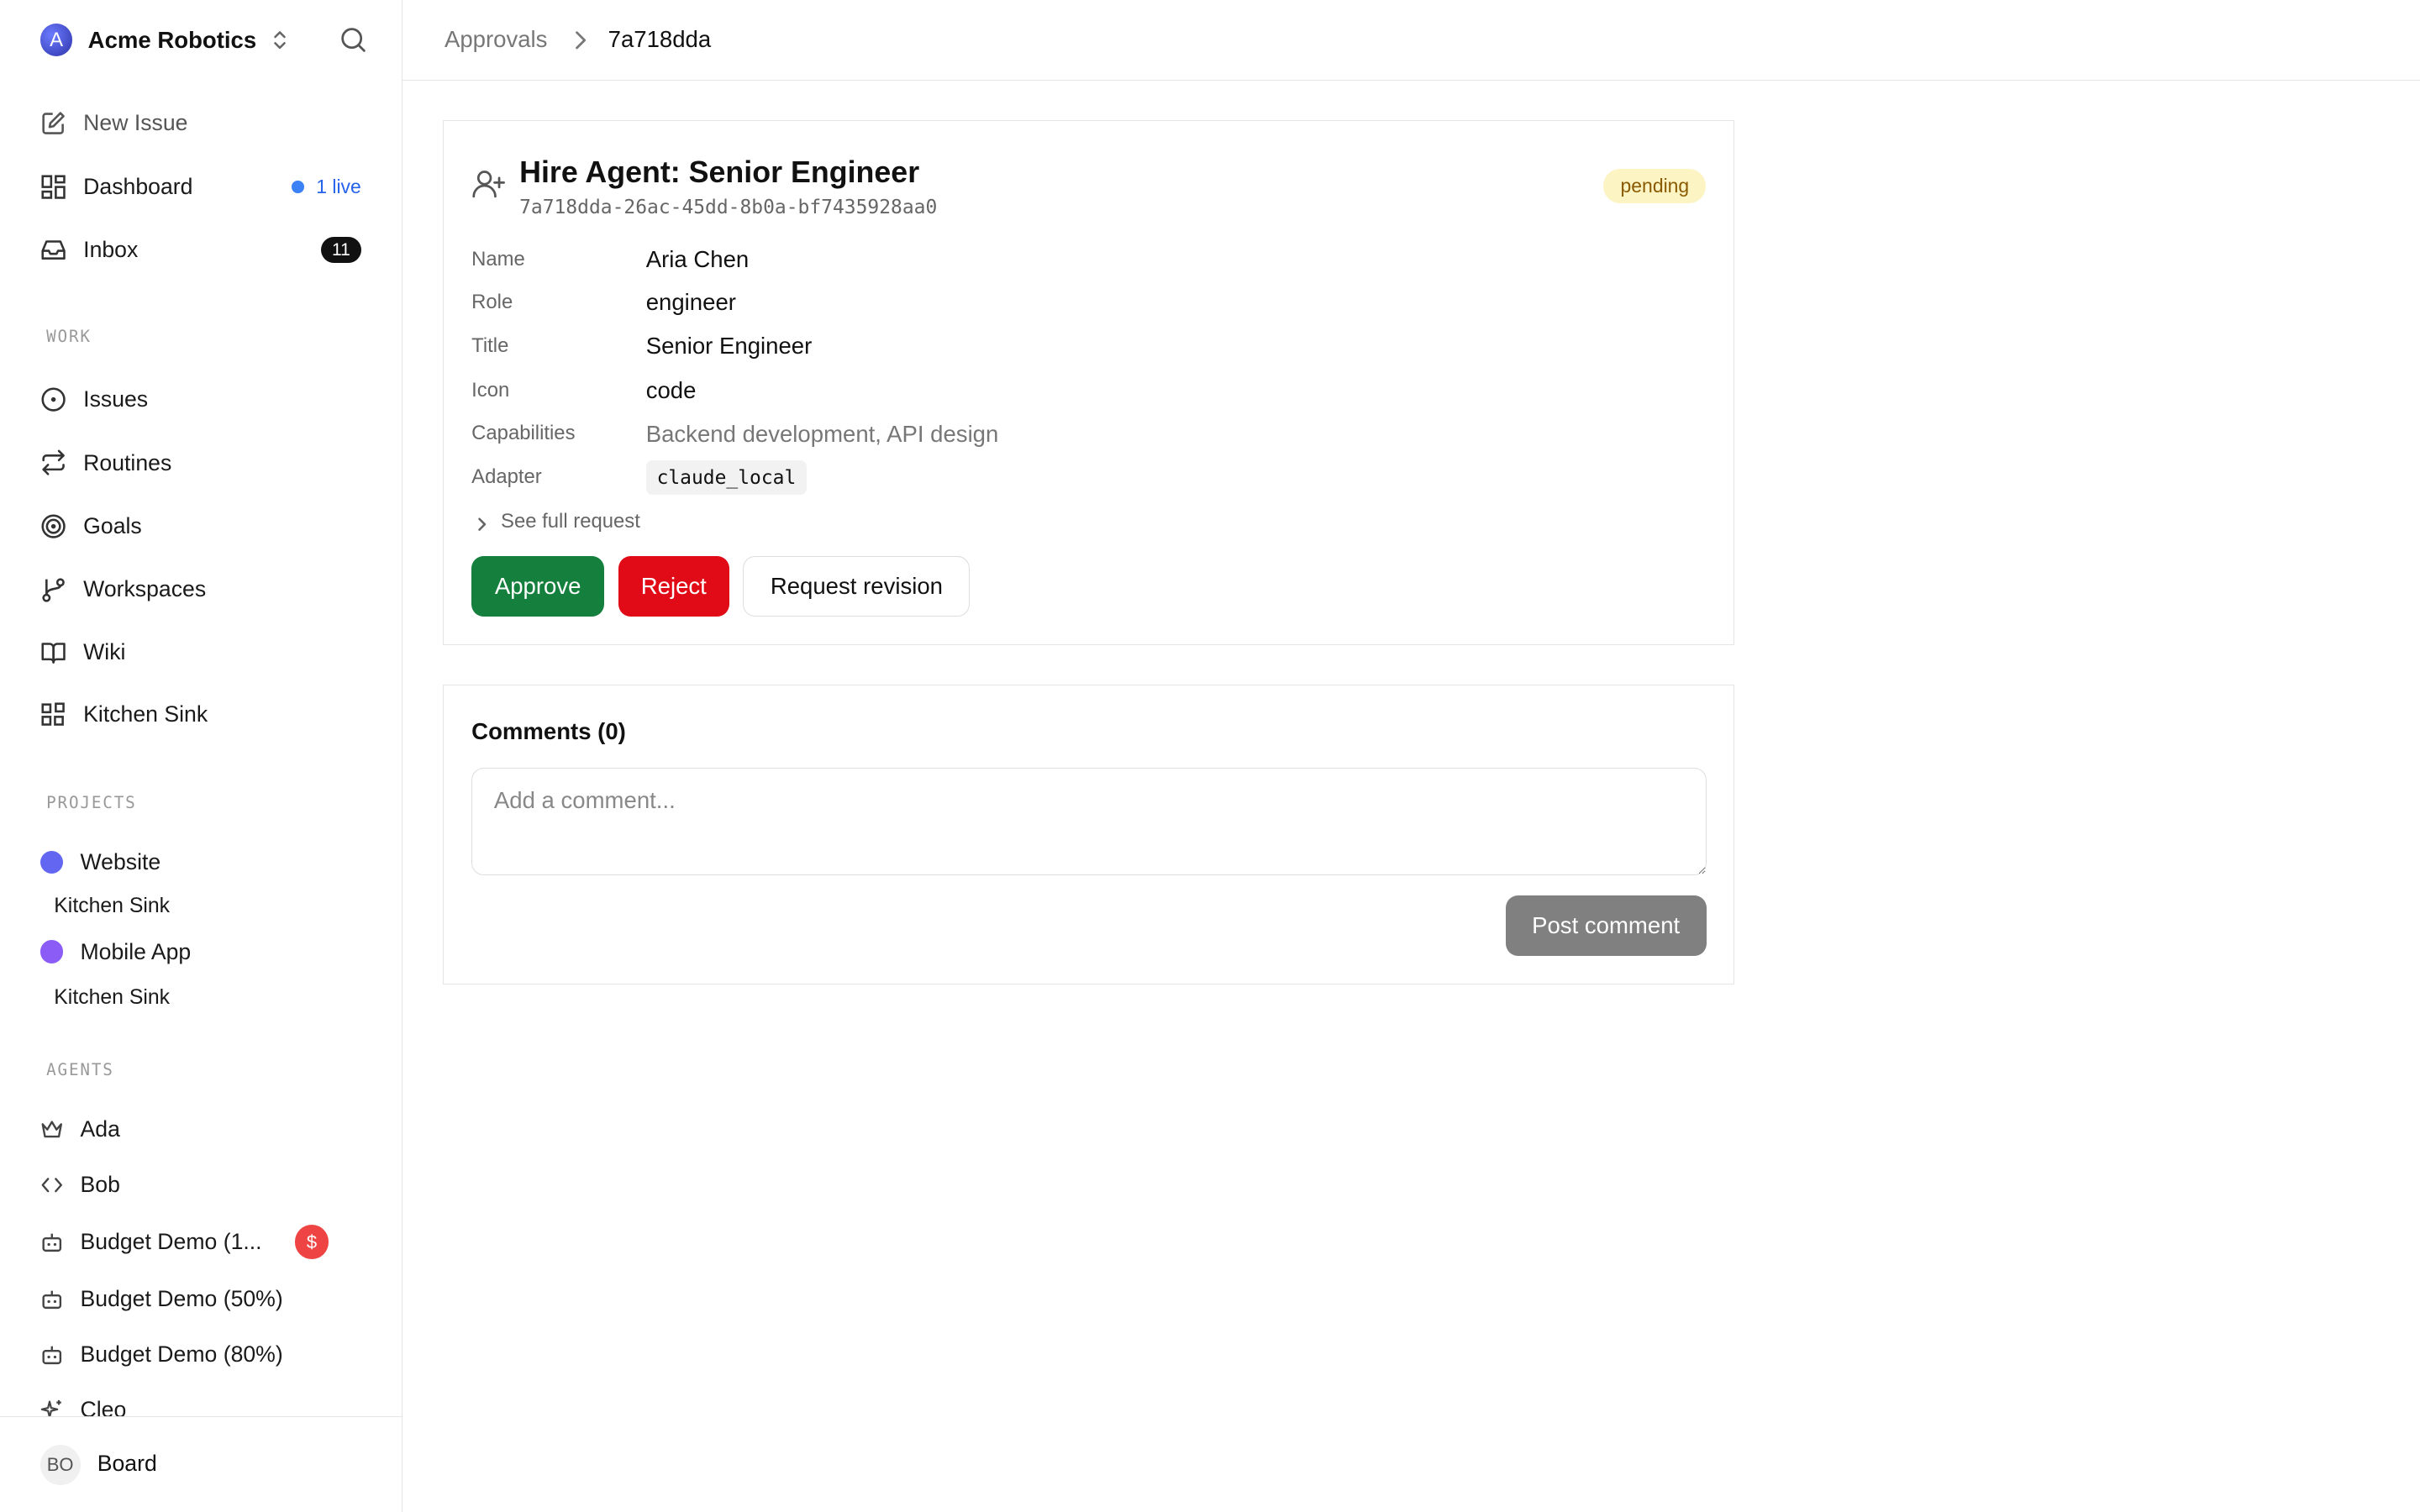 The height and width of the screenshot is (1512, 2420). I want to click on agent-budget-demo-50: Budget Demo (50%), so click(195, 1298).